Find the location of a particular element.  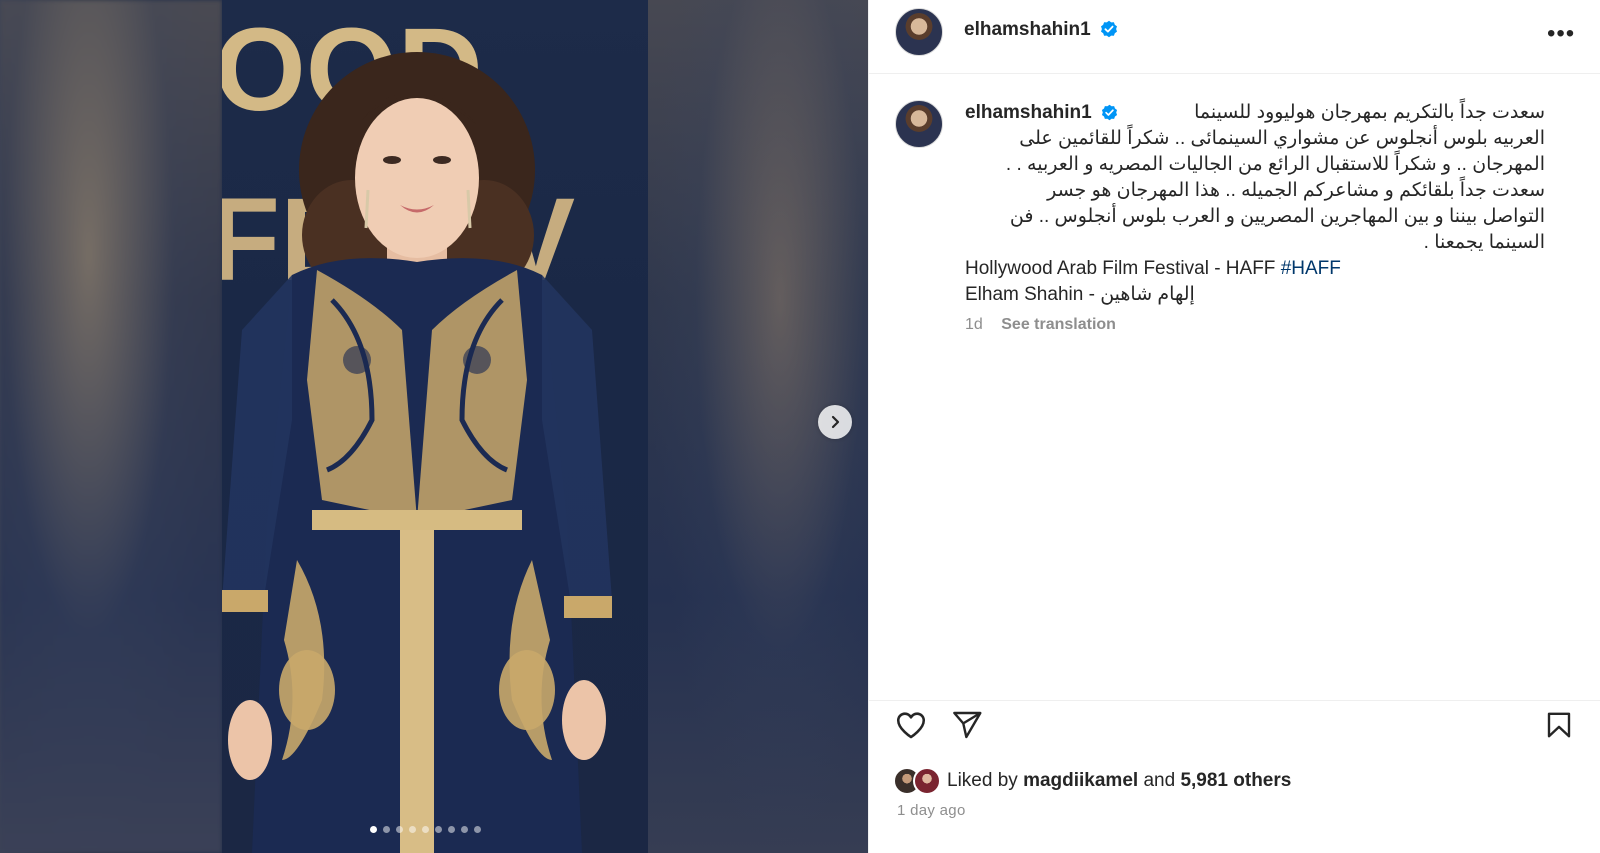

caption-line-6: السينما يجمعنا . is located at coordinates (1484, 242).